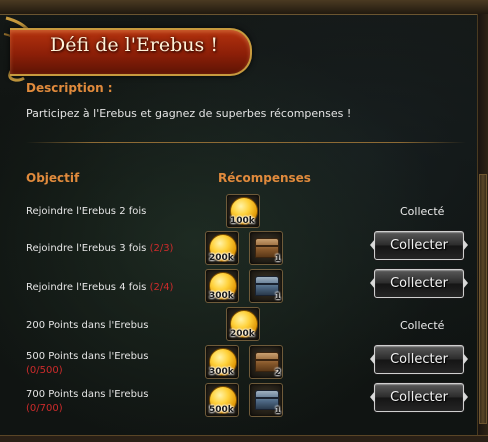 The height and width of the screenshot is (442, 488). Describe the element at coordinates (87, 402) in the screenshot. I see `objective-label: 700 Points dans l'Erebus (0/700)` at that location.